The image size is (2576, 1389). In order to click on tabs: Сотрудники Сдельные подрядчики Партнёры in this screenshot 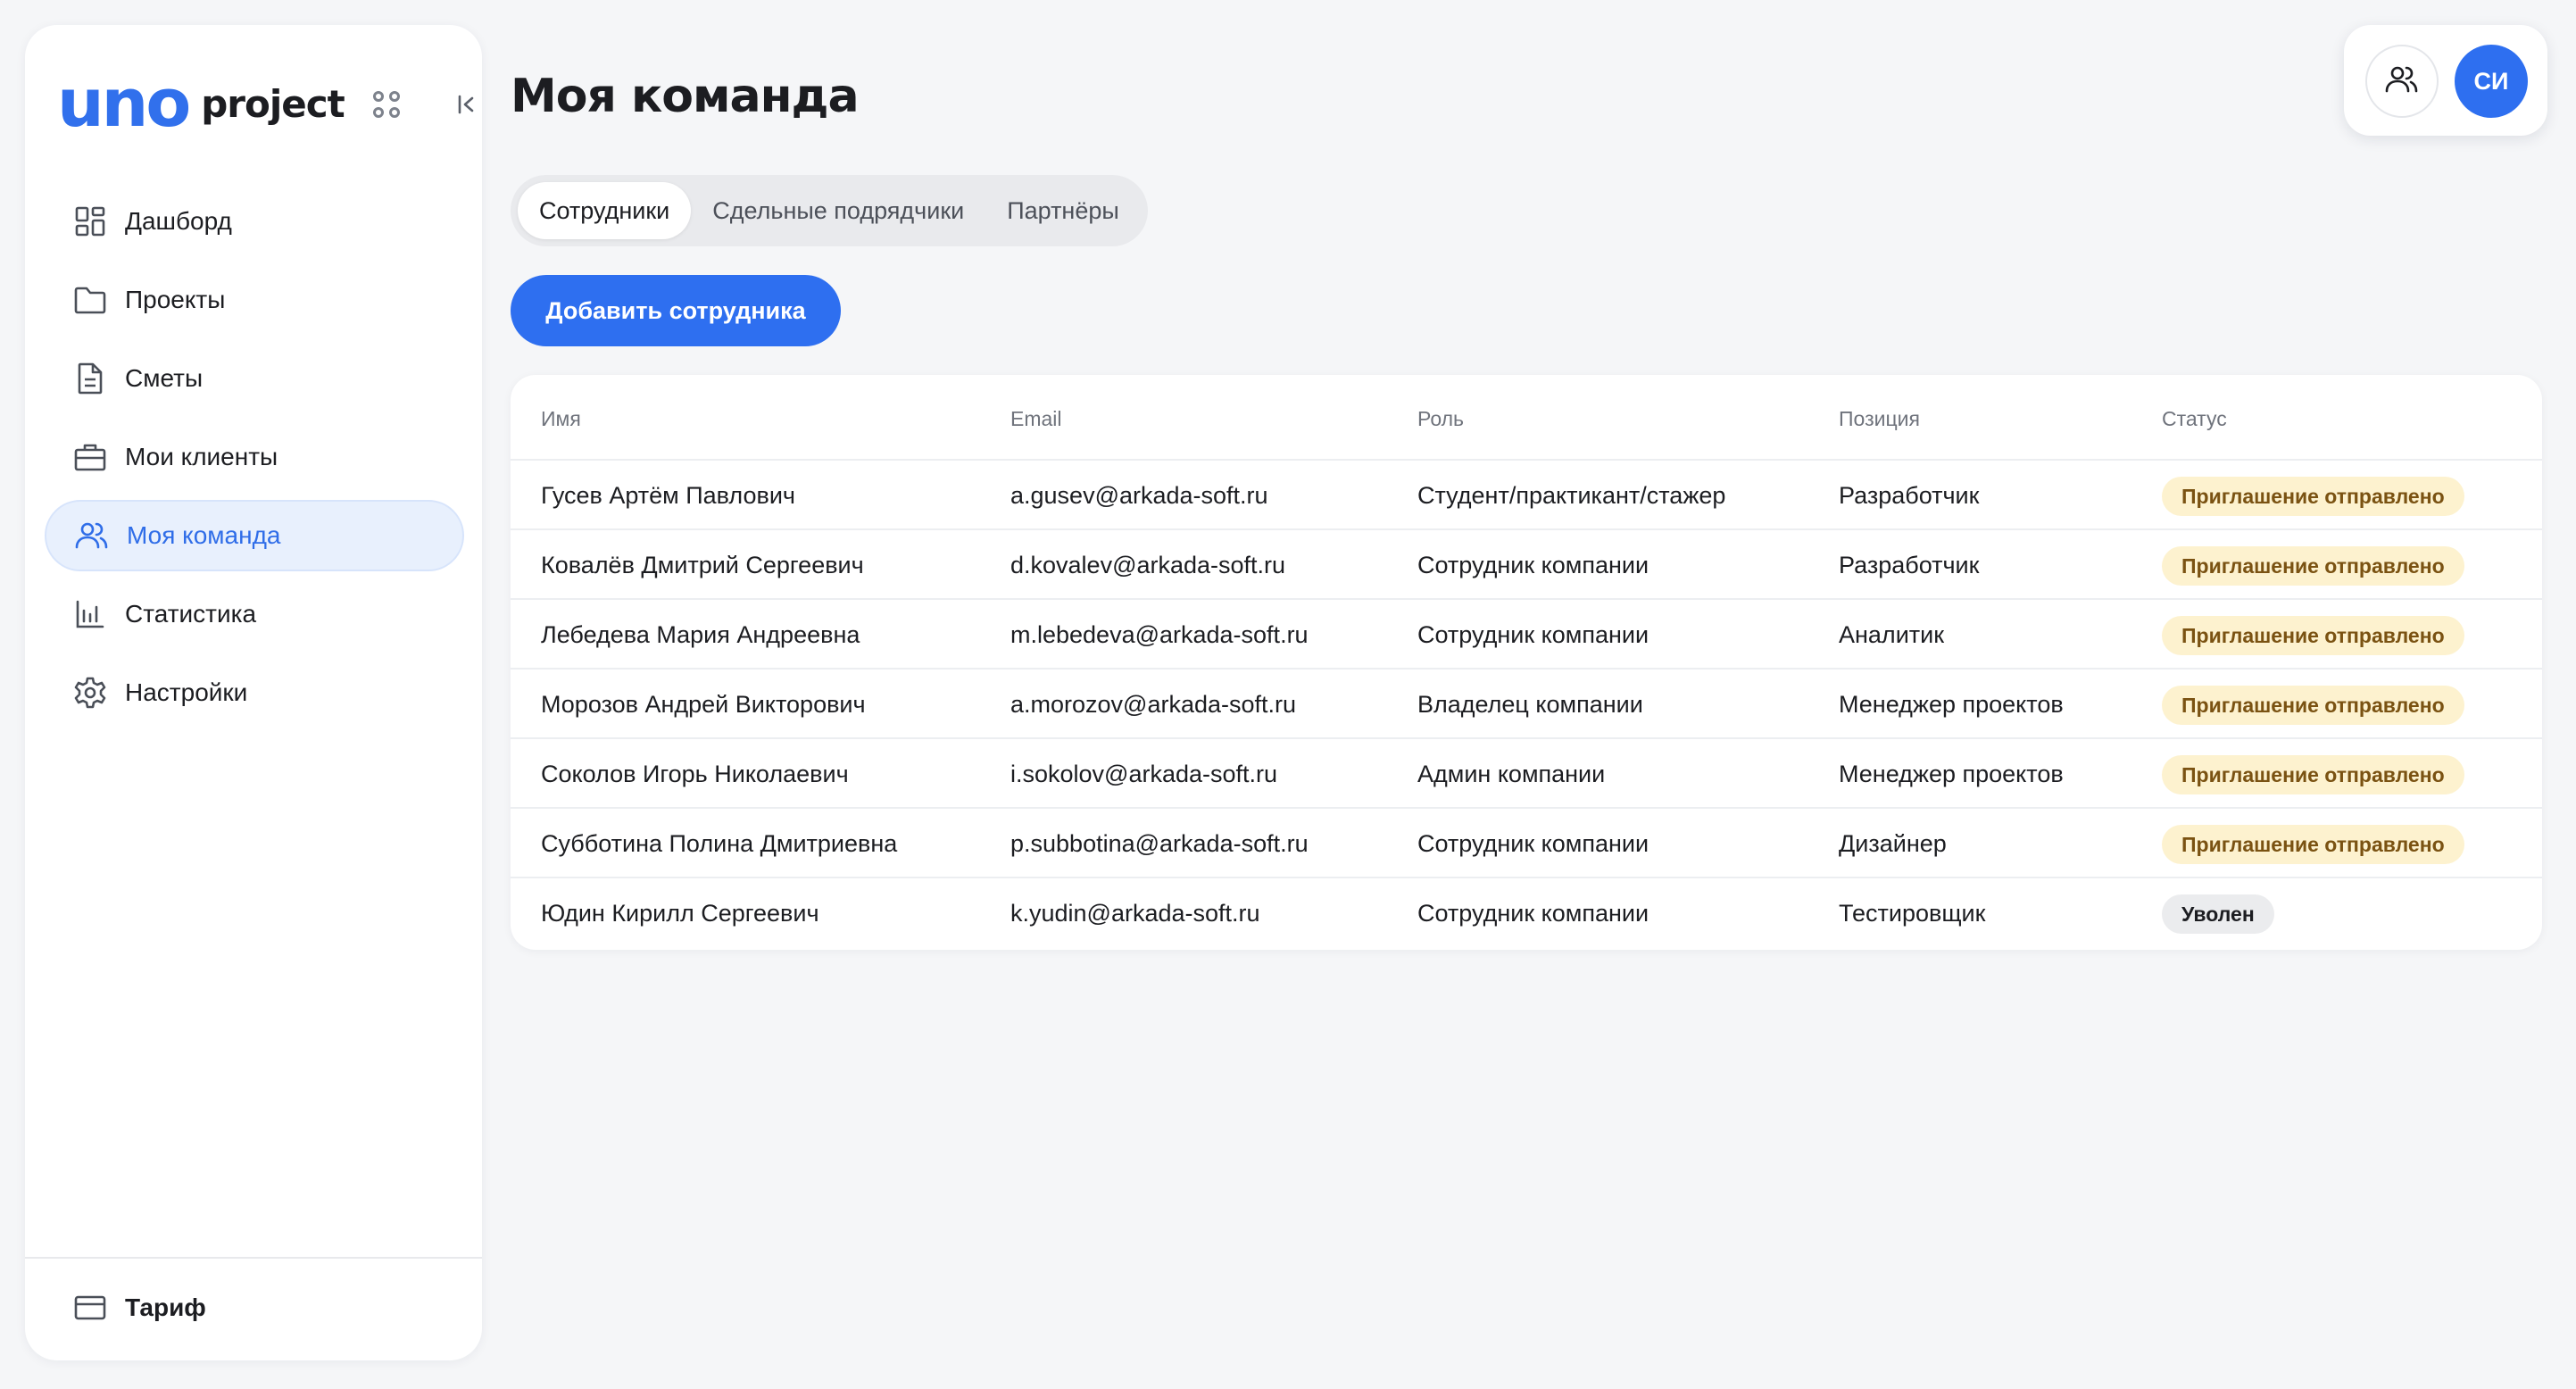, I will do `click(830, 211)`.